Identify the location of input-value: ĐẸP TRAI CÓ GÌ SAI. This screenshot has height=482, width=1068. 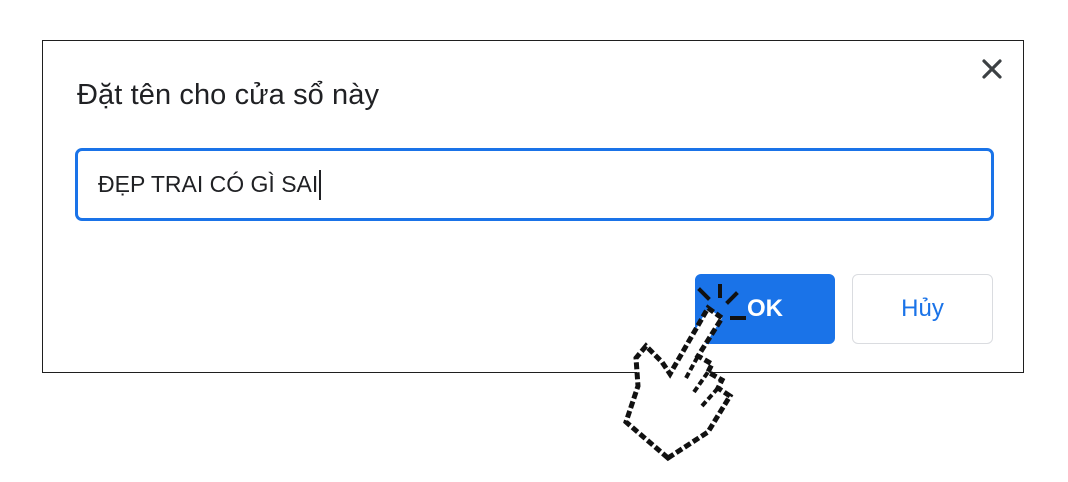
(208, 184).